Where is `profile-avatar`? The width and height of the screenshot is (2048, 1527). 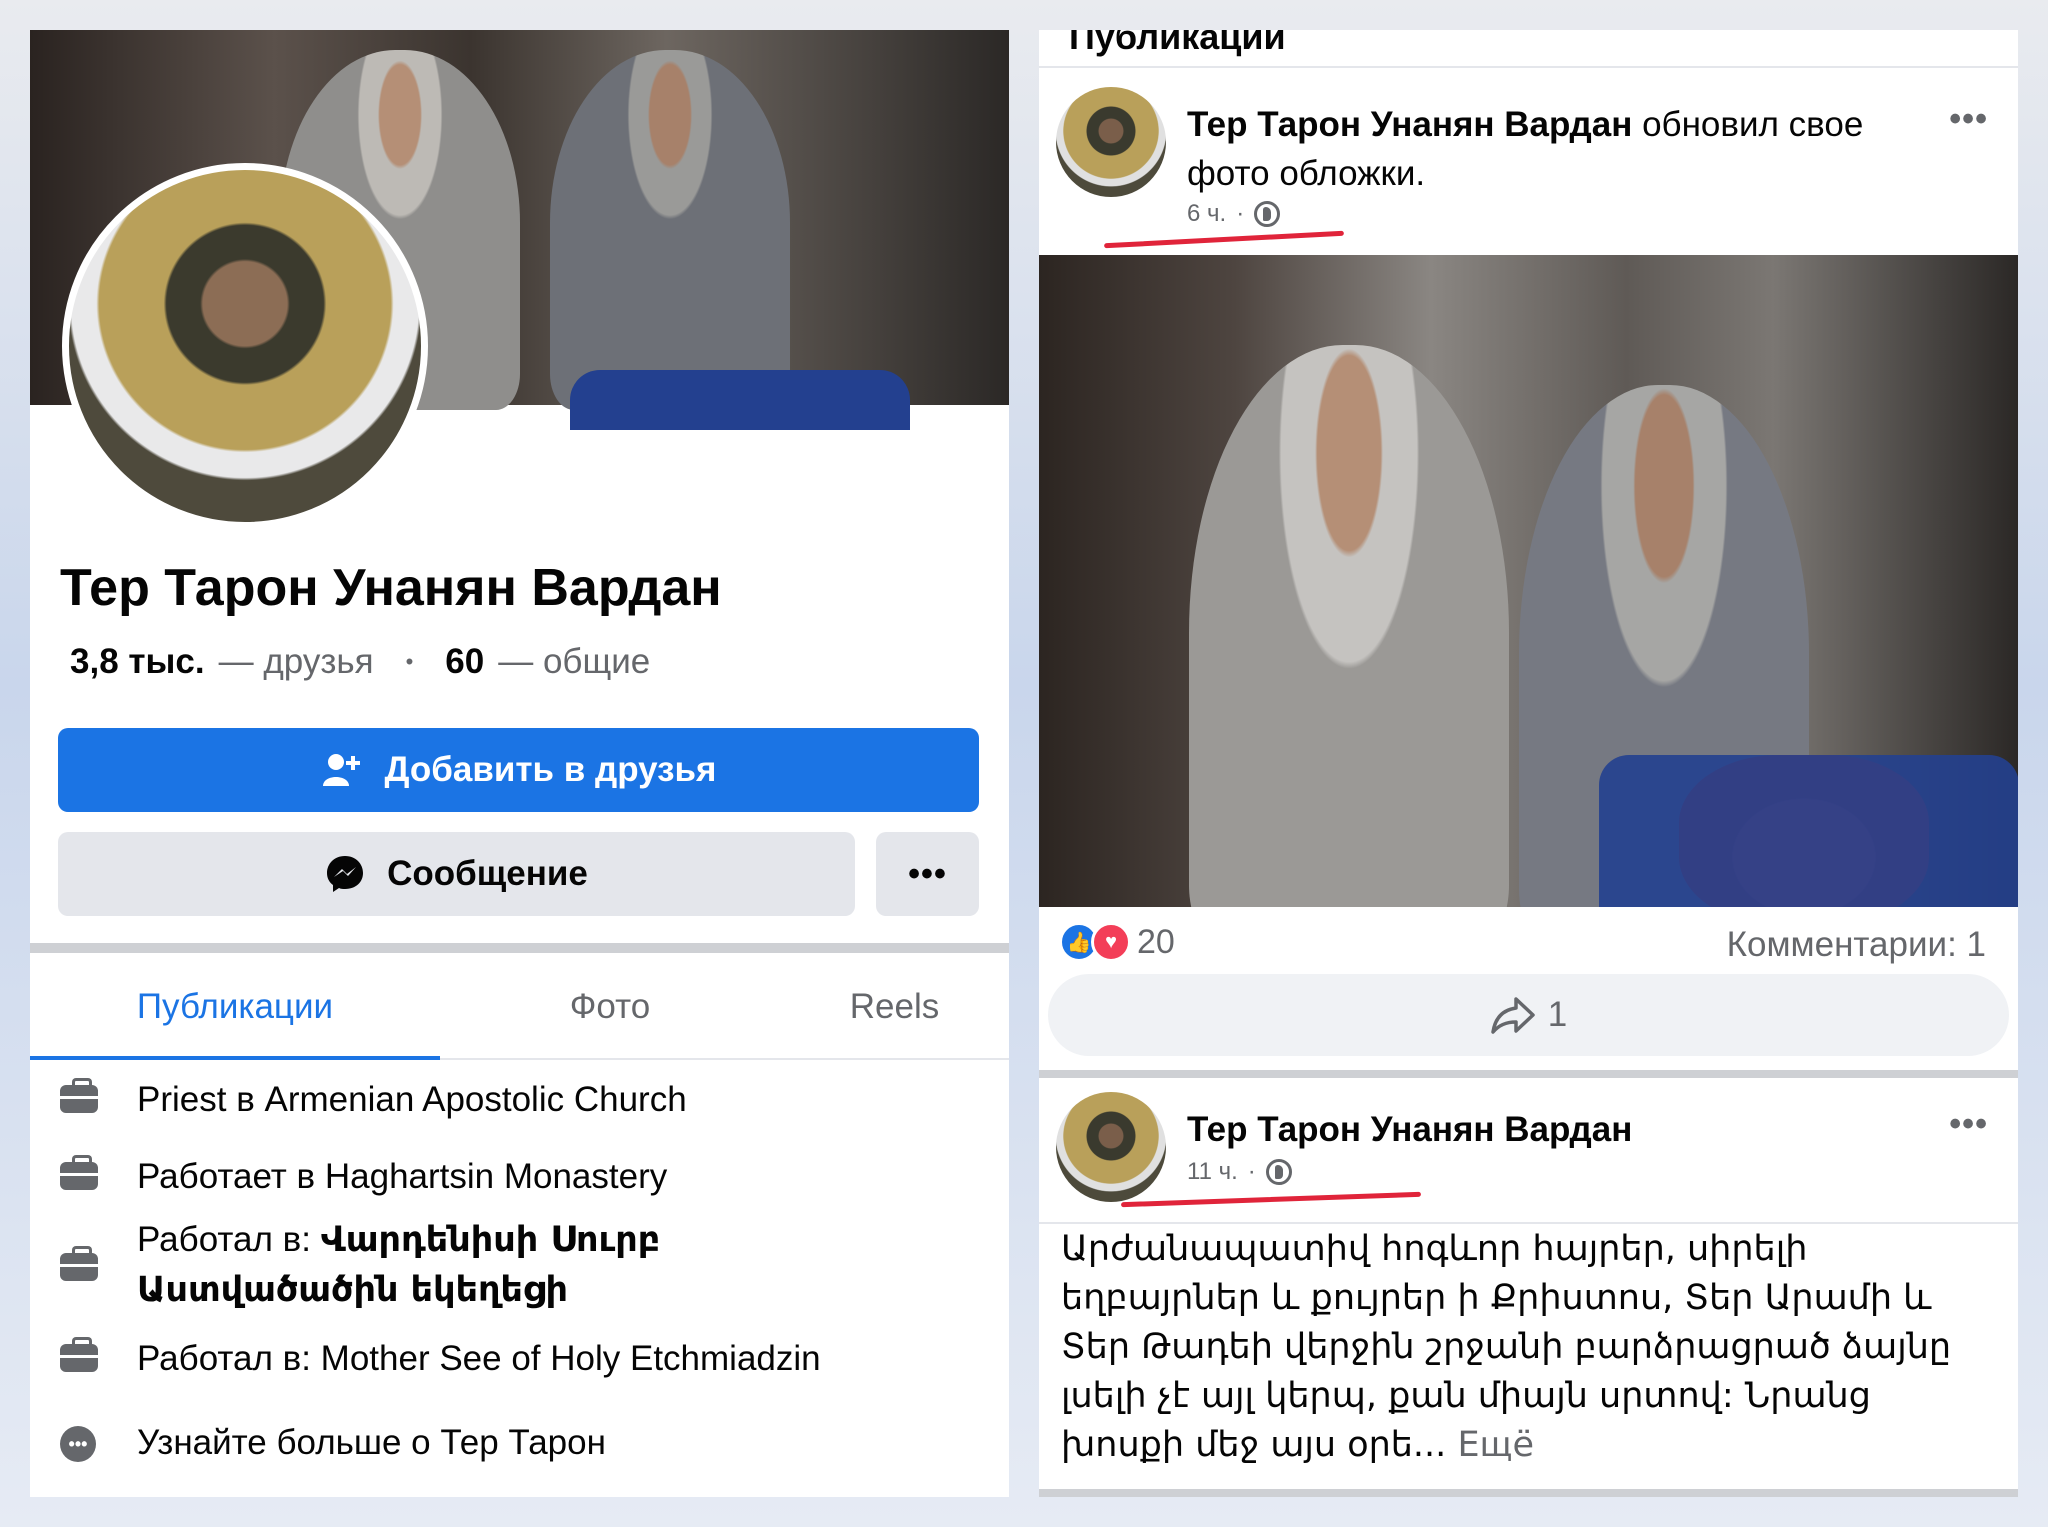
profile-avatar is located at coordinates (245, 346).